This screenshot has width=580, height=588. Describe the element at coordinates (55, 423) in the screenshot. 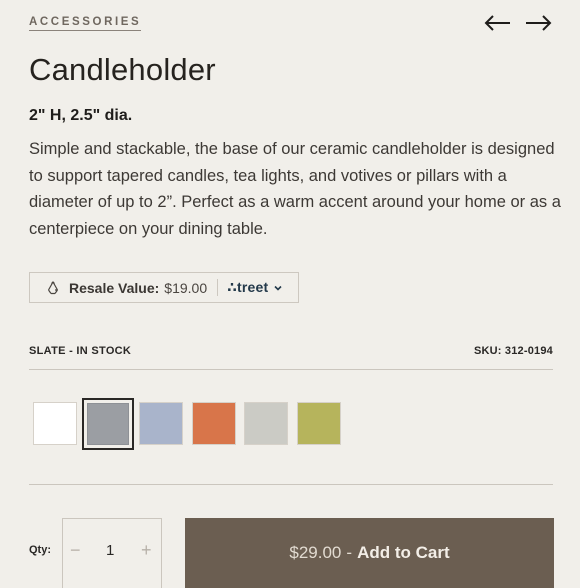

I see `swatch-white` at that location.